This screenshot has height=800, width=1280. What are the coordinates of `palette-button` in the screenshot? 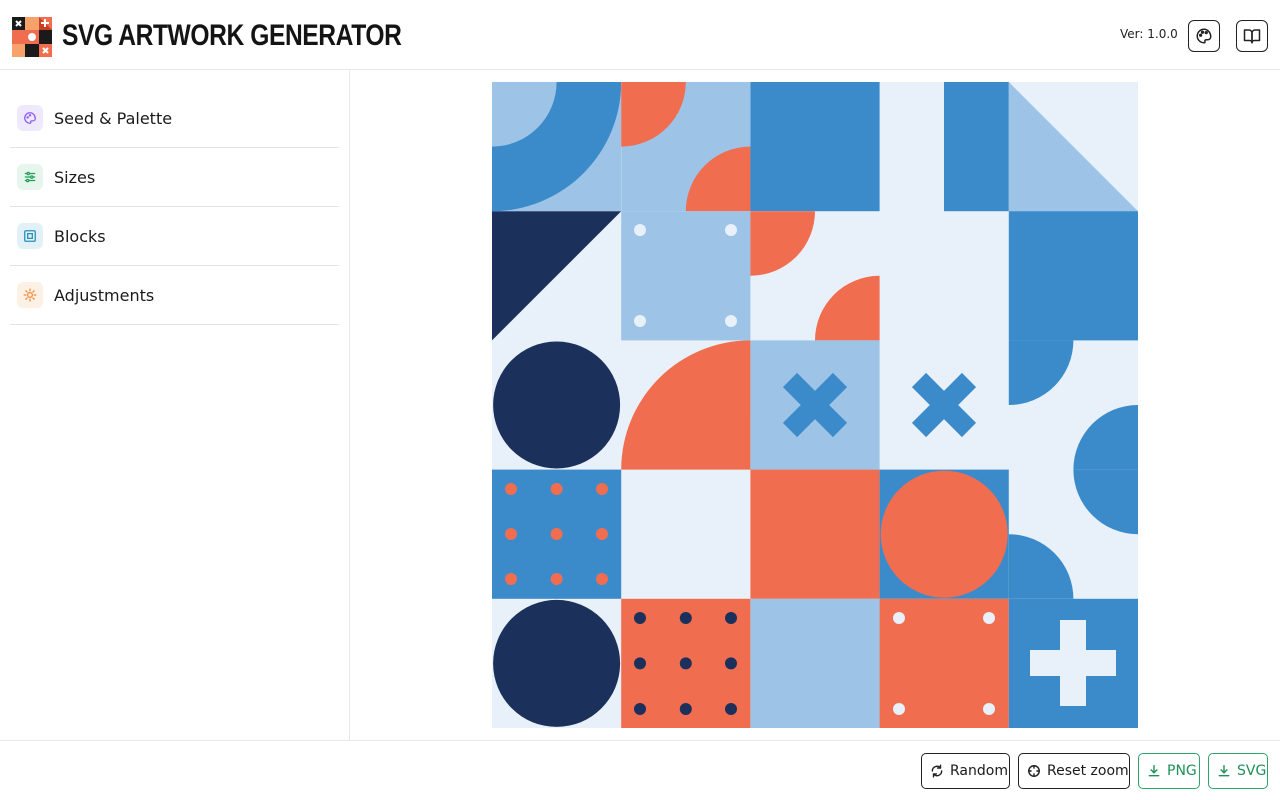 It's located at (1204, 36).